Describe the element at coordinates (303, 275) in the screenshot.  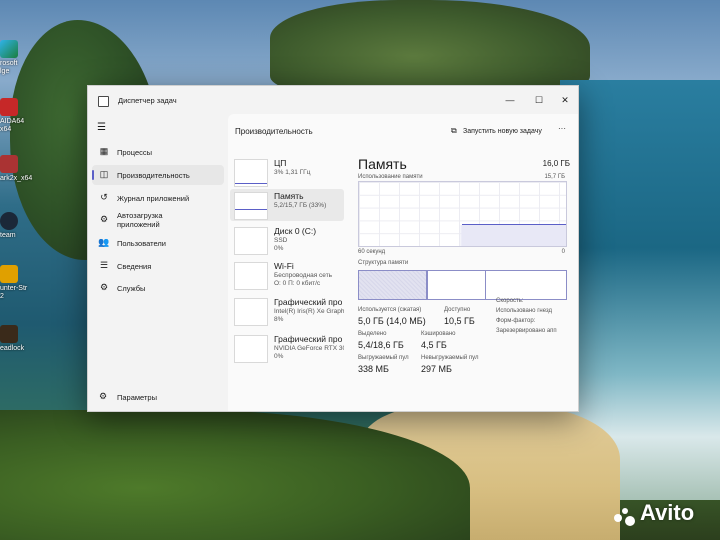
I see `perf-item-detail: Беспроводная сеть` at that location.